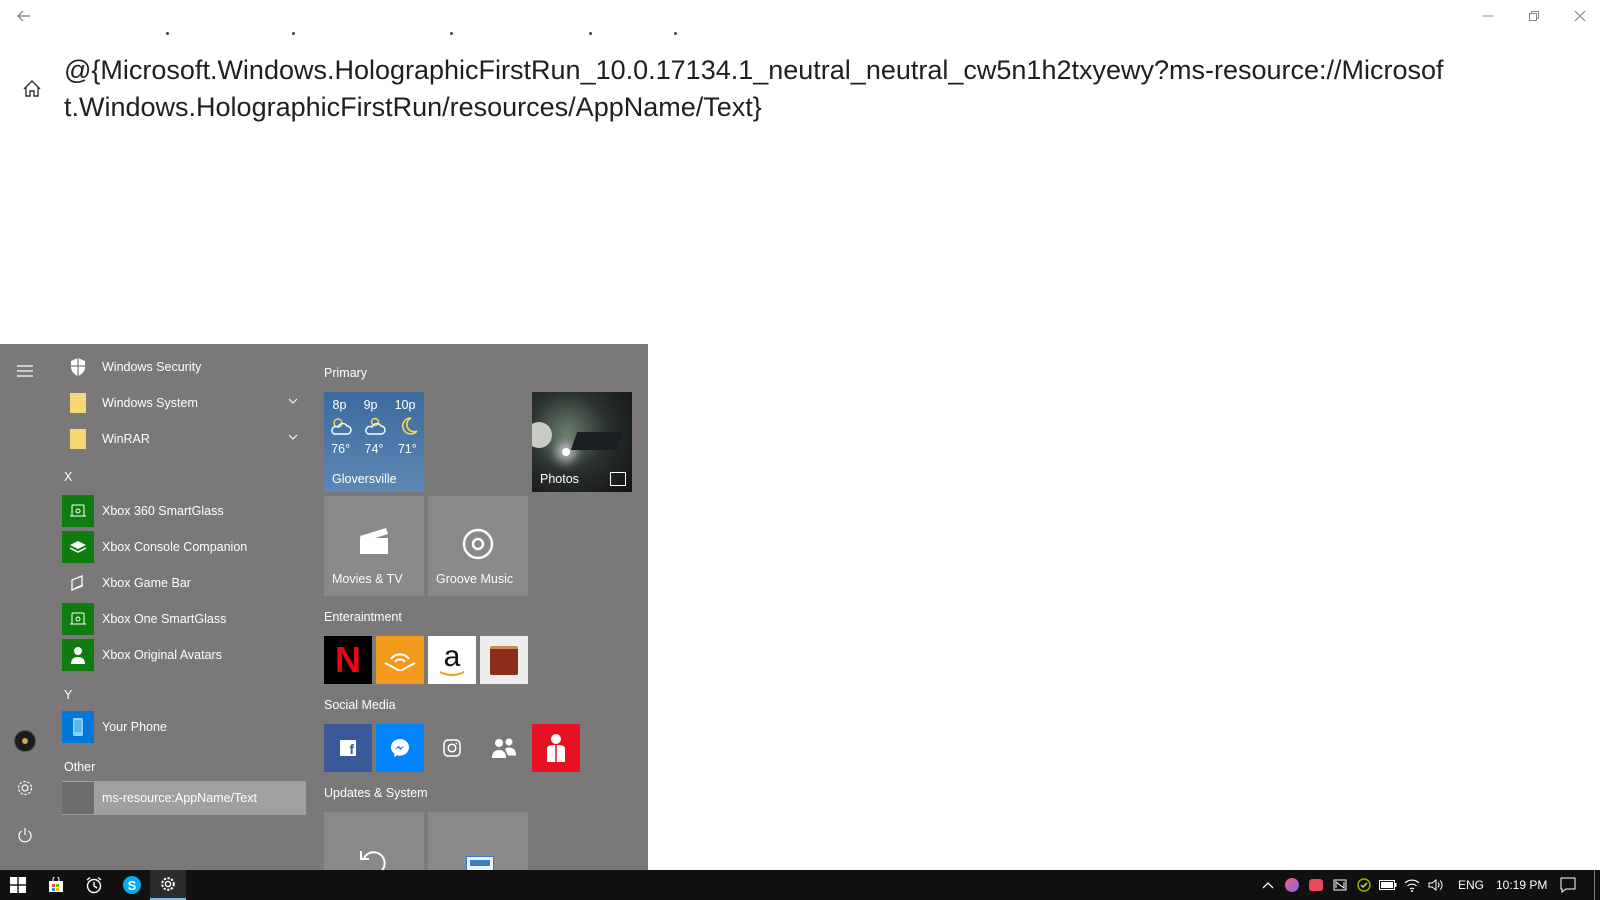 The width and height of the screenshot is (1600, 900). Describe the element at coordinates (78, 798) in the screenshot. I see `blank-app-icon` at that location.